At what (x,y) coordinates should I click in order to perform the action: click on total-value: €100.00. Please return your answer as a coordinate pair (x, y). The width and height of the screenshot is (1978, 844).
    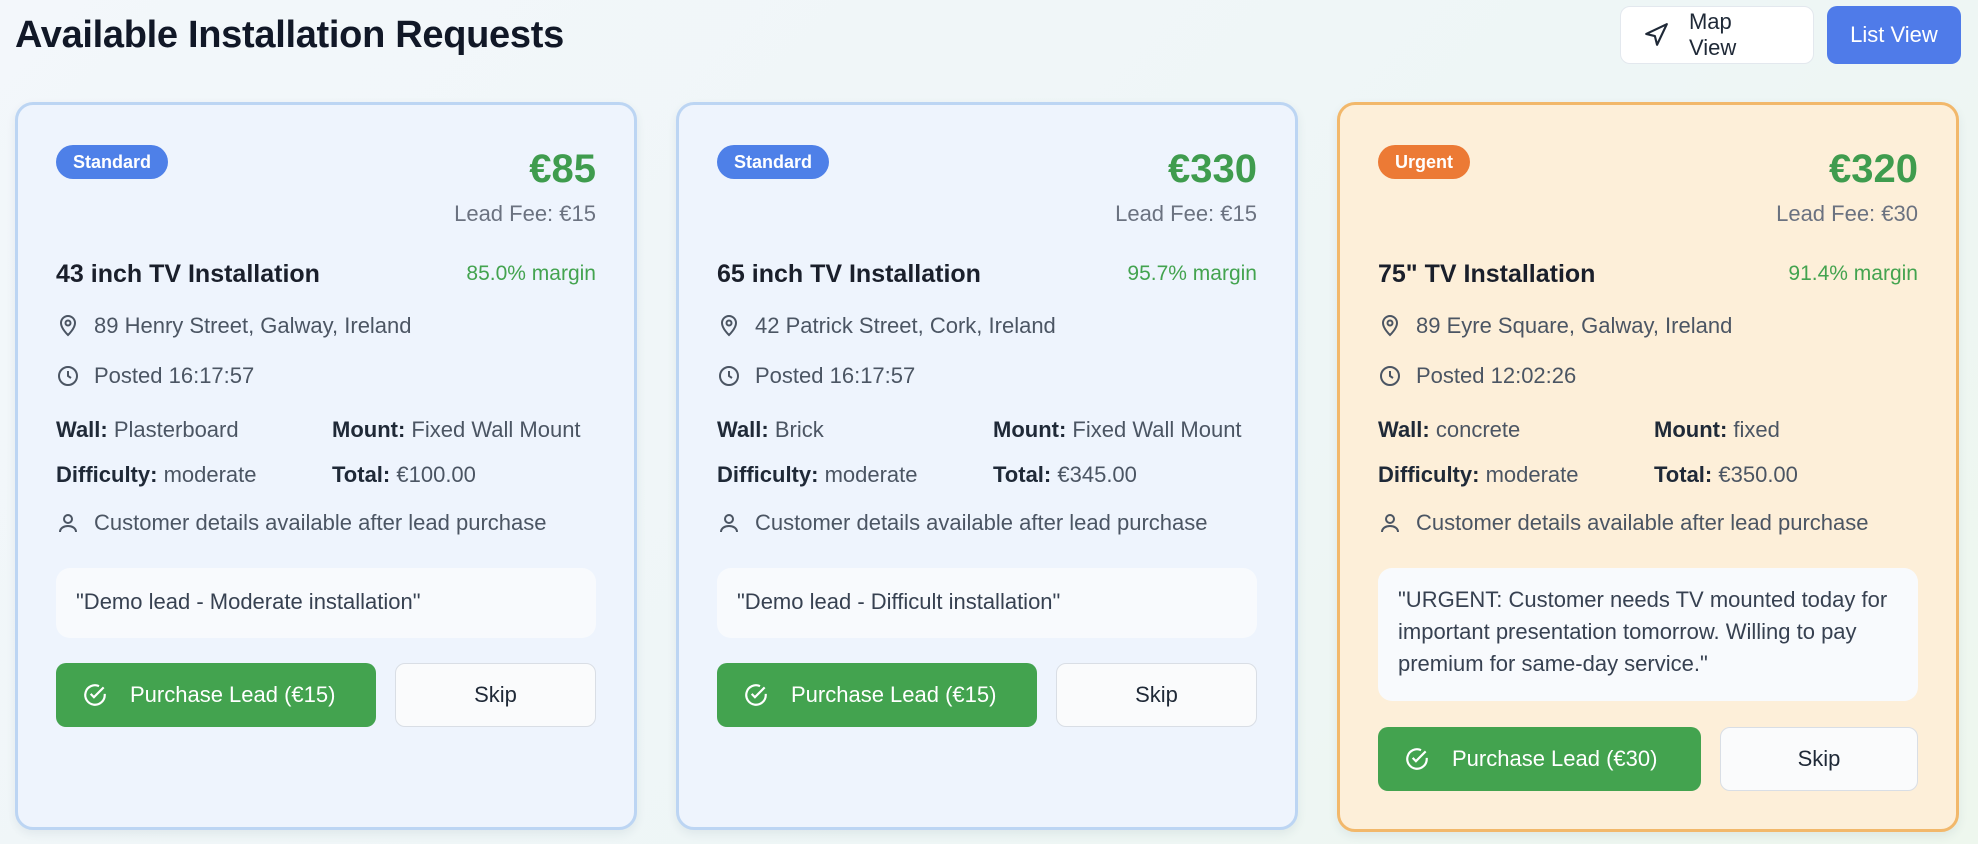
    Looking at the image, I should click on (436, 474).